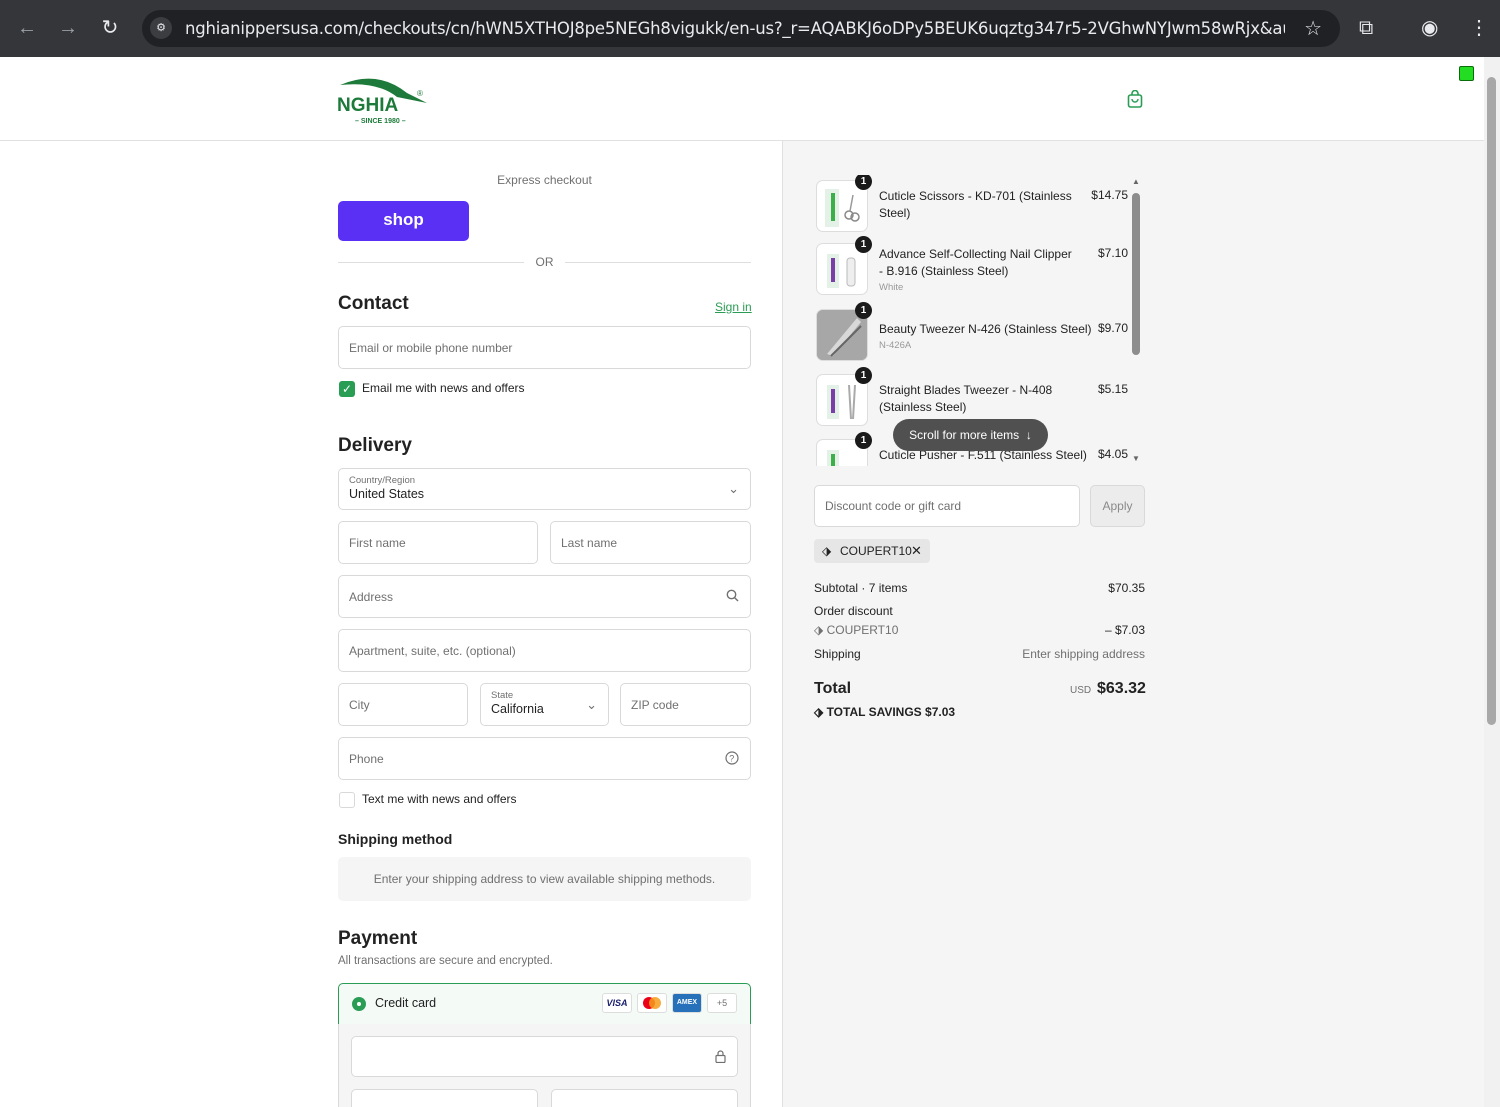 This screenshot has height=1107, width=1500. Describe the element at coordinates (406, 1003) in the screenshot. I see `credit-card-label: Credit card` at that location.